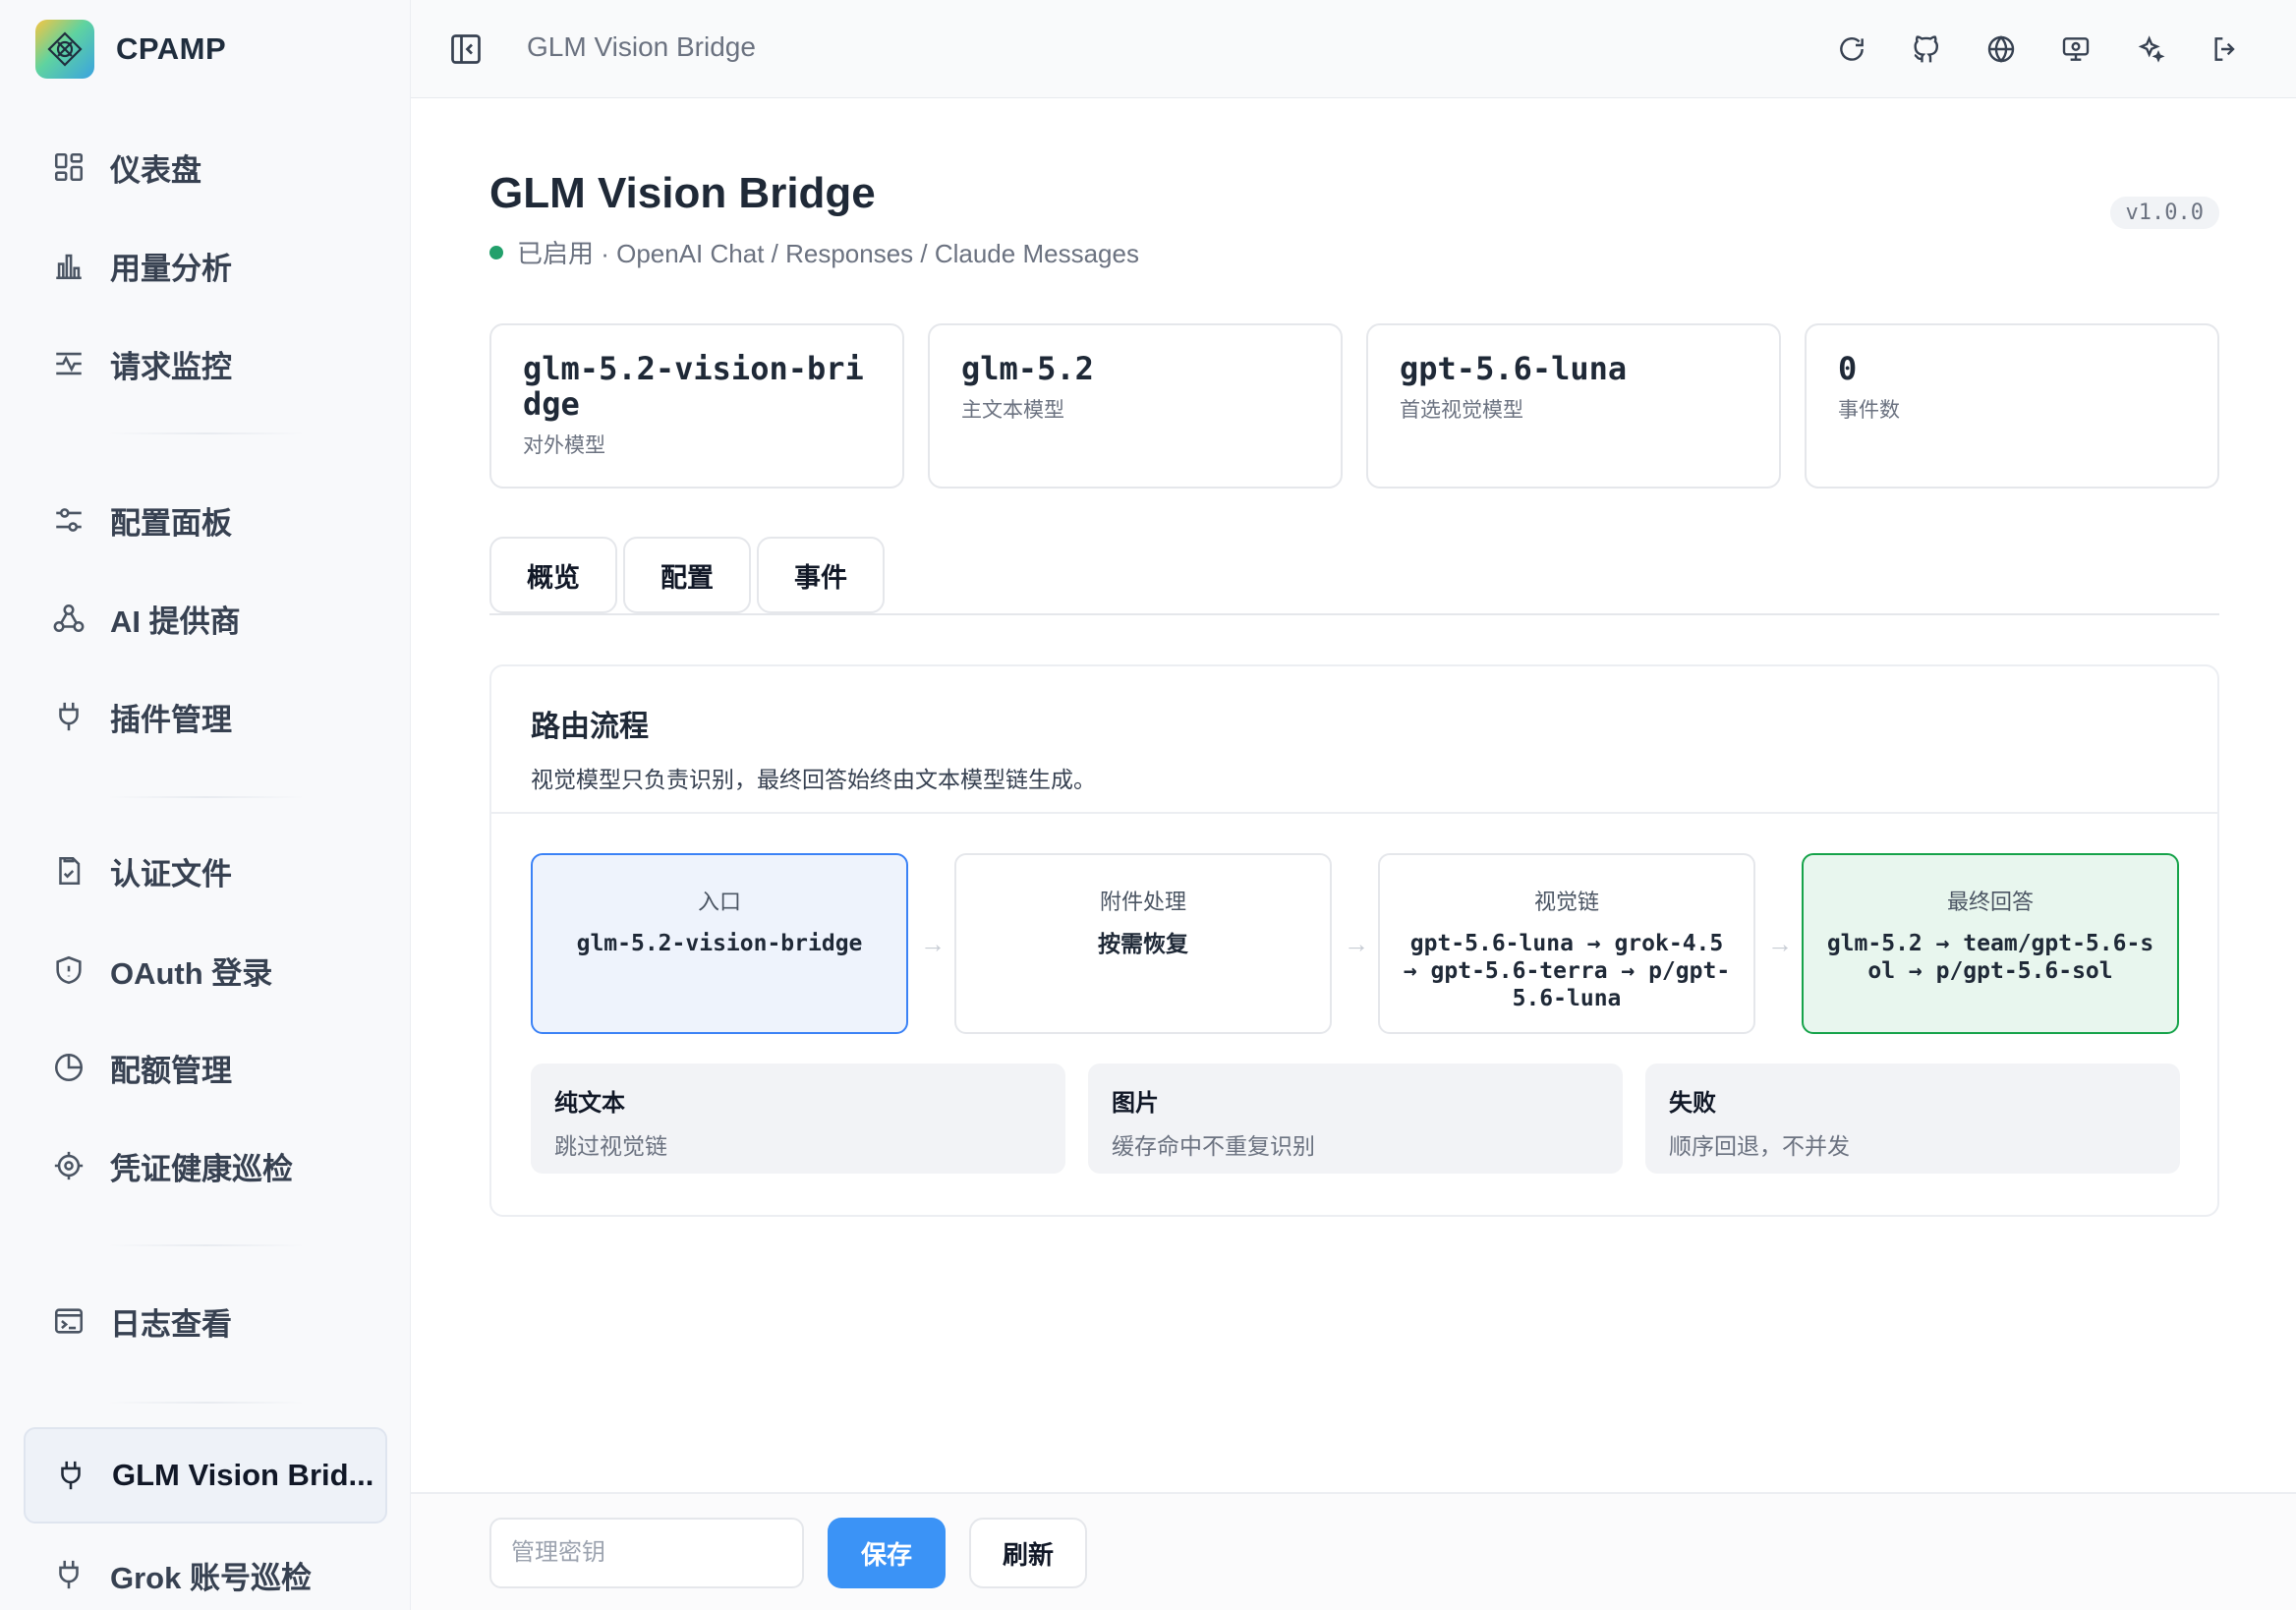  Describe the element at coordinates (1566, 902) in the screenshot. I see `flow-step-label: 视觉链` at that location.